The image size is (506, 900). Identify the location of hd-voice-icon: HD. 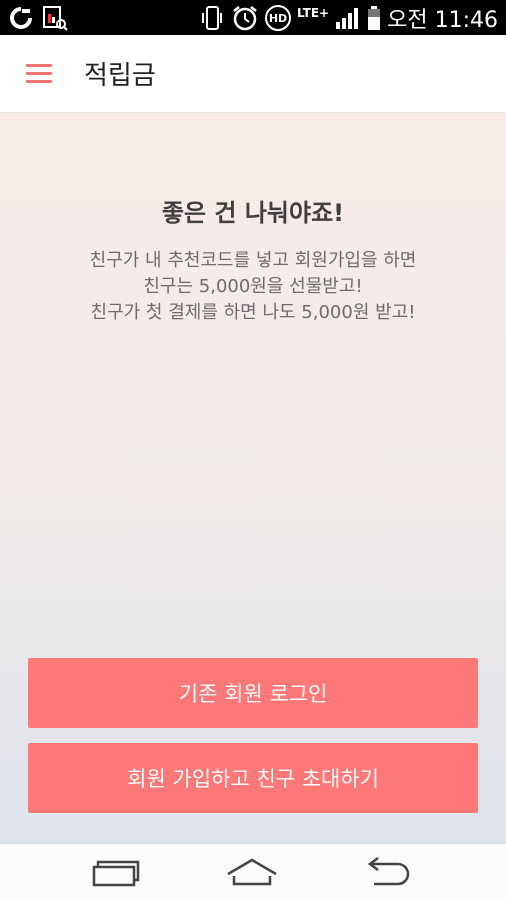
(278, 18).